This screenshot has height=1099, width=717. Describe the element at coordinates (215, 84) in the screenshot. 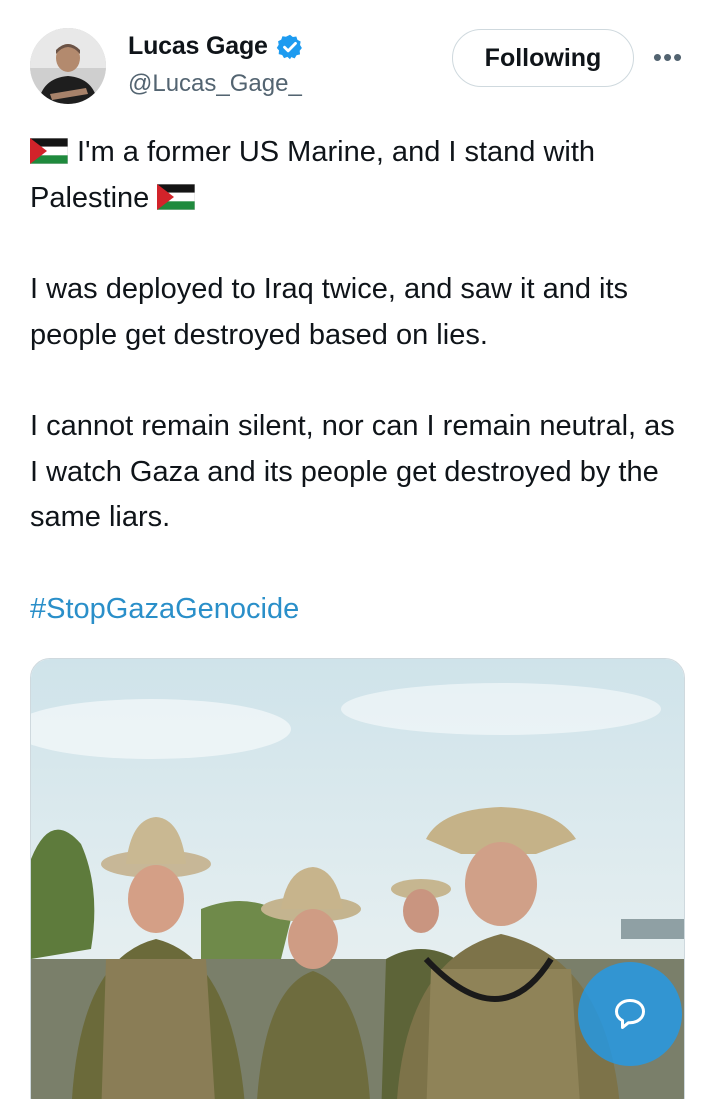

I see `author-handle: @Lucas_Gage_` at that location.